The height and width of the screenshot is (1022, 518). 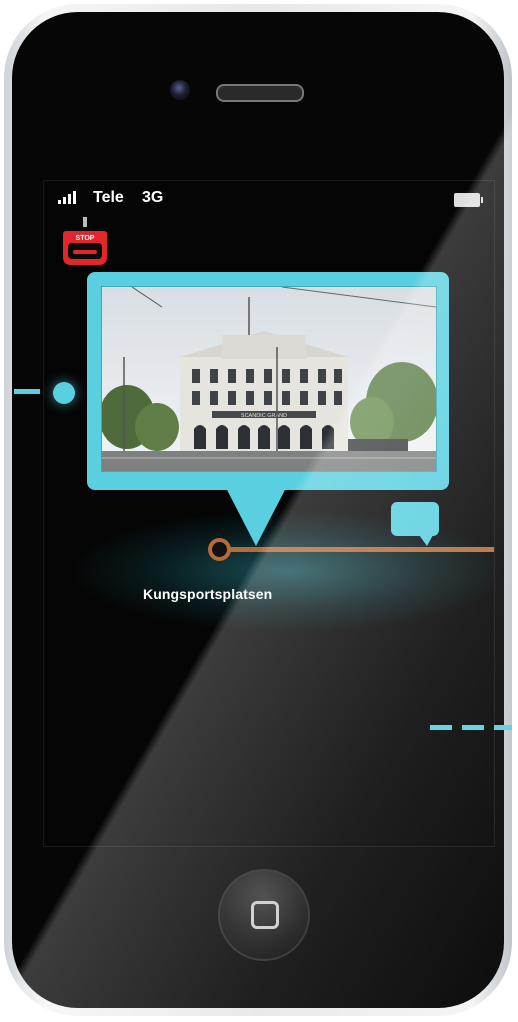 What do you see at coordinates (27, 391) in the screenshot?
I see `connector-dash-left` at bounding box center [27, 391].